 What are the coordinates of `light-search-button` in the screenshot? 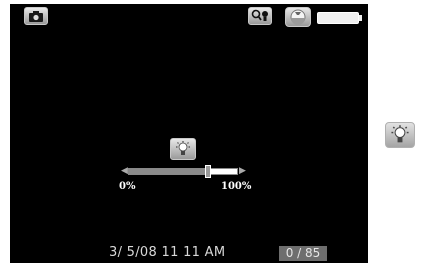 It's located at (260, 16).